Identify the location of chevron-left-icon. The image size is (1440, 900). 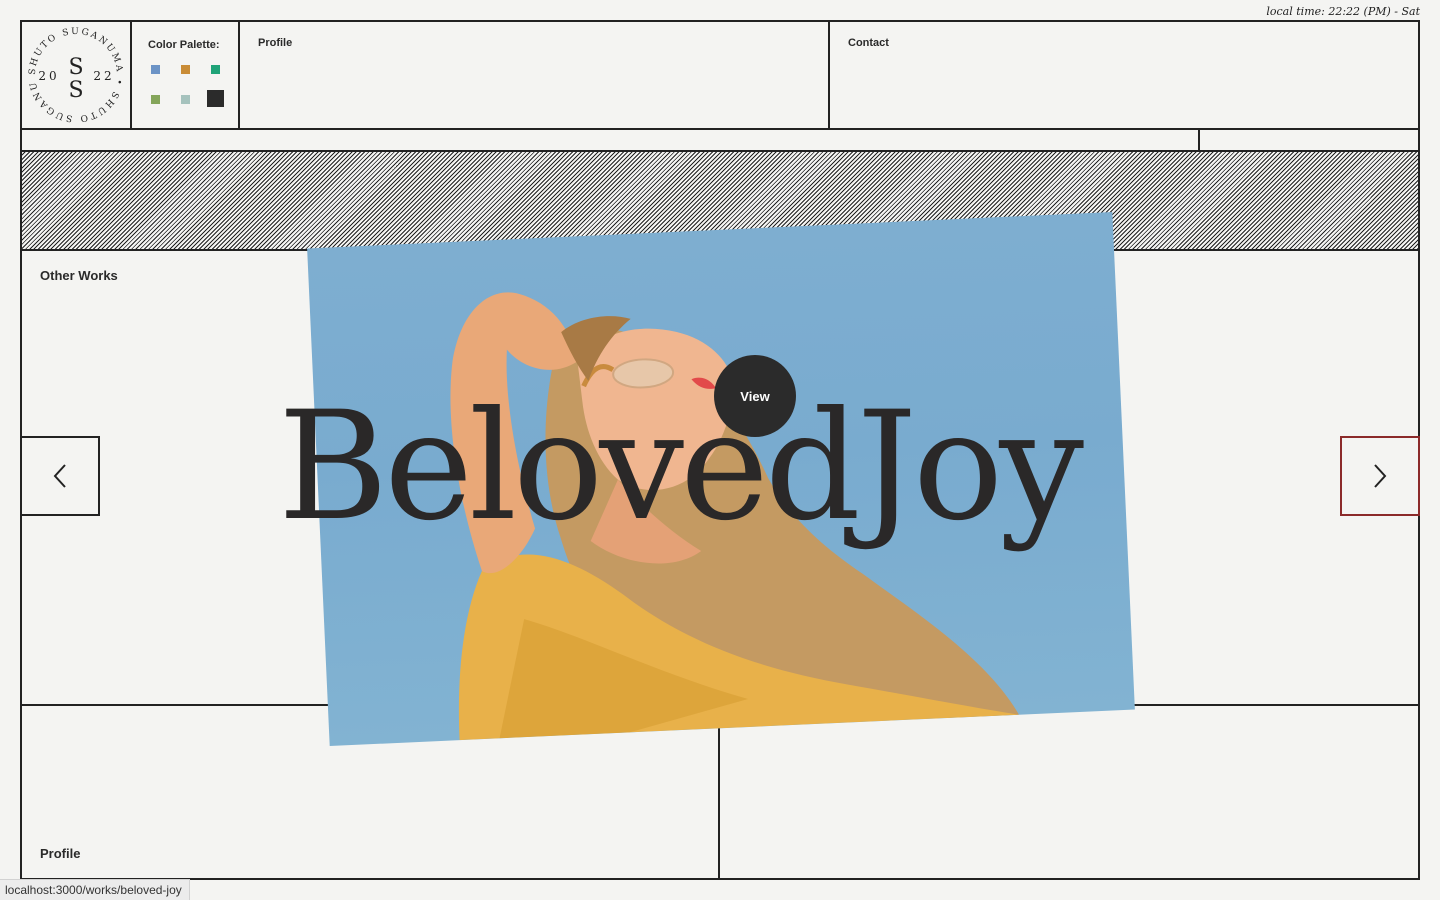
(59, 476).